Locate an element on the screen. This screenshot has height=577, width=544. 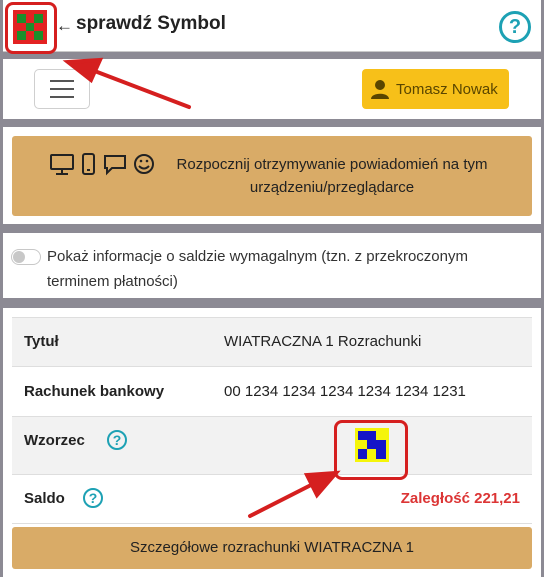
table-row: Wzorzec ? is located at coordinates (272, 448).